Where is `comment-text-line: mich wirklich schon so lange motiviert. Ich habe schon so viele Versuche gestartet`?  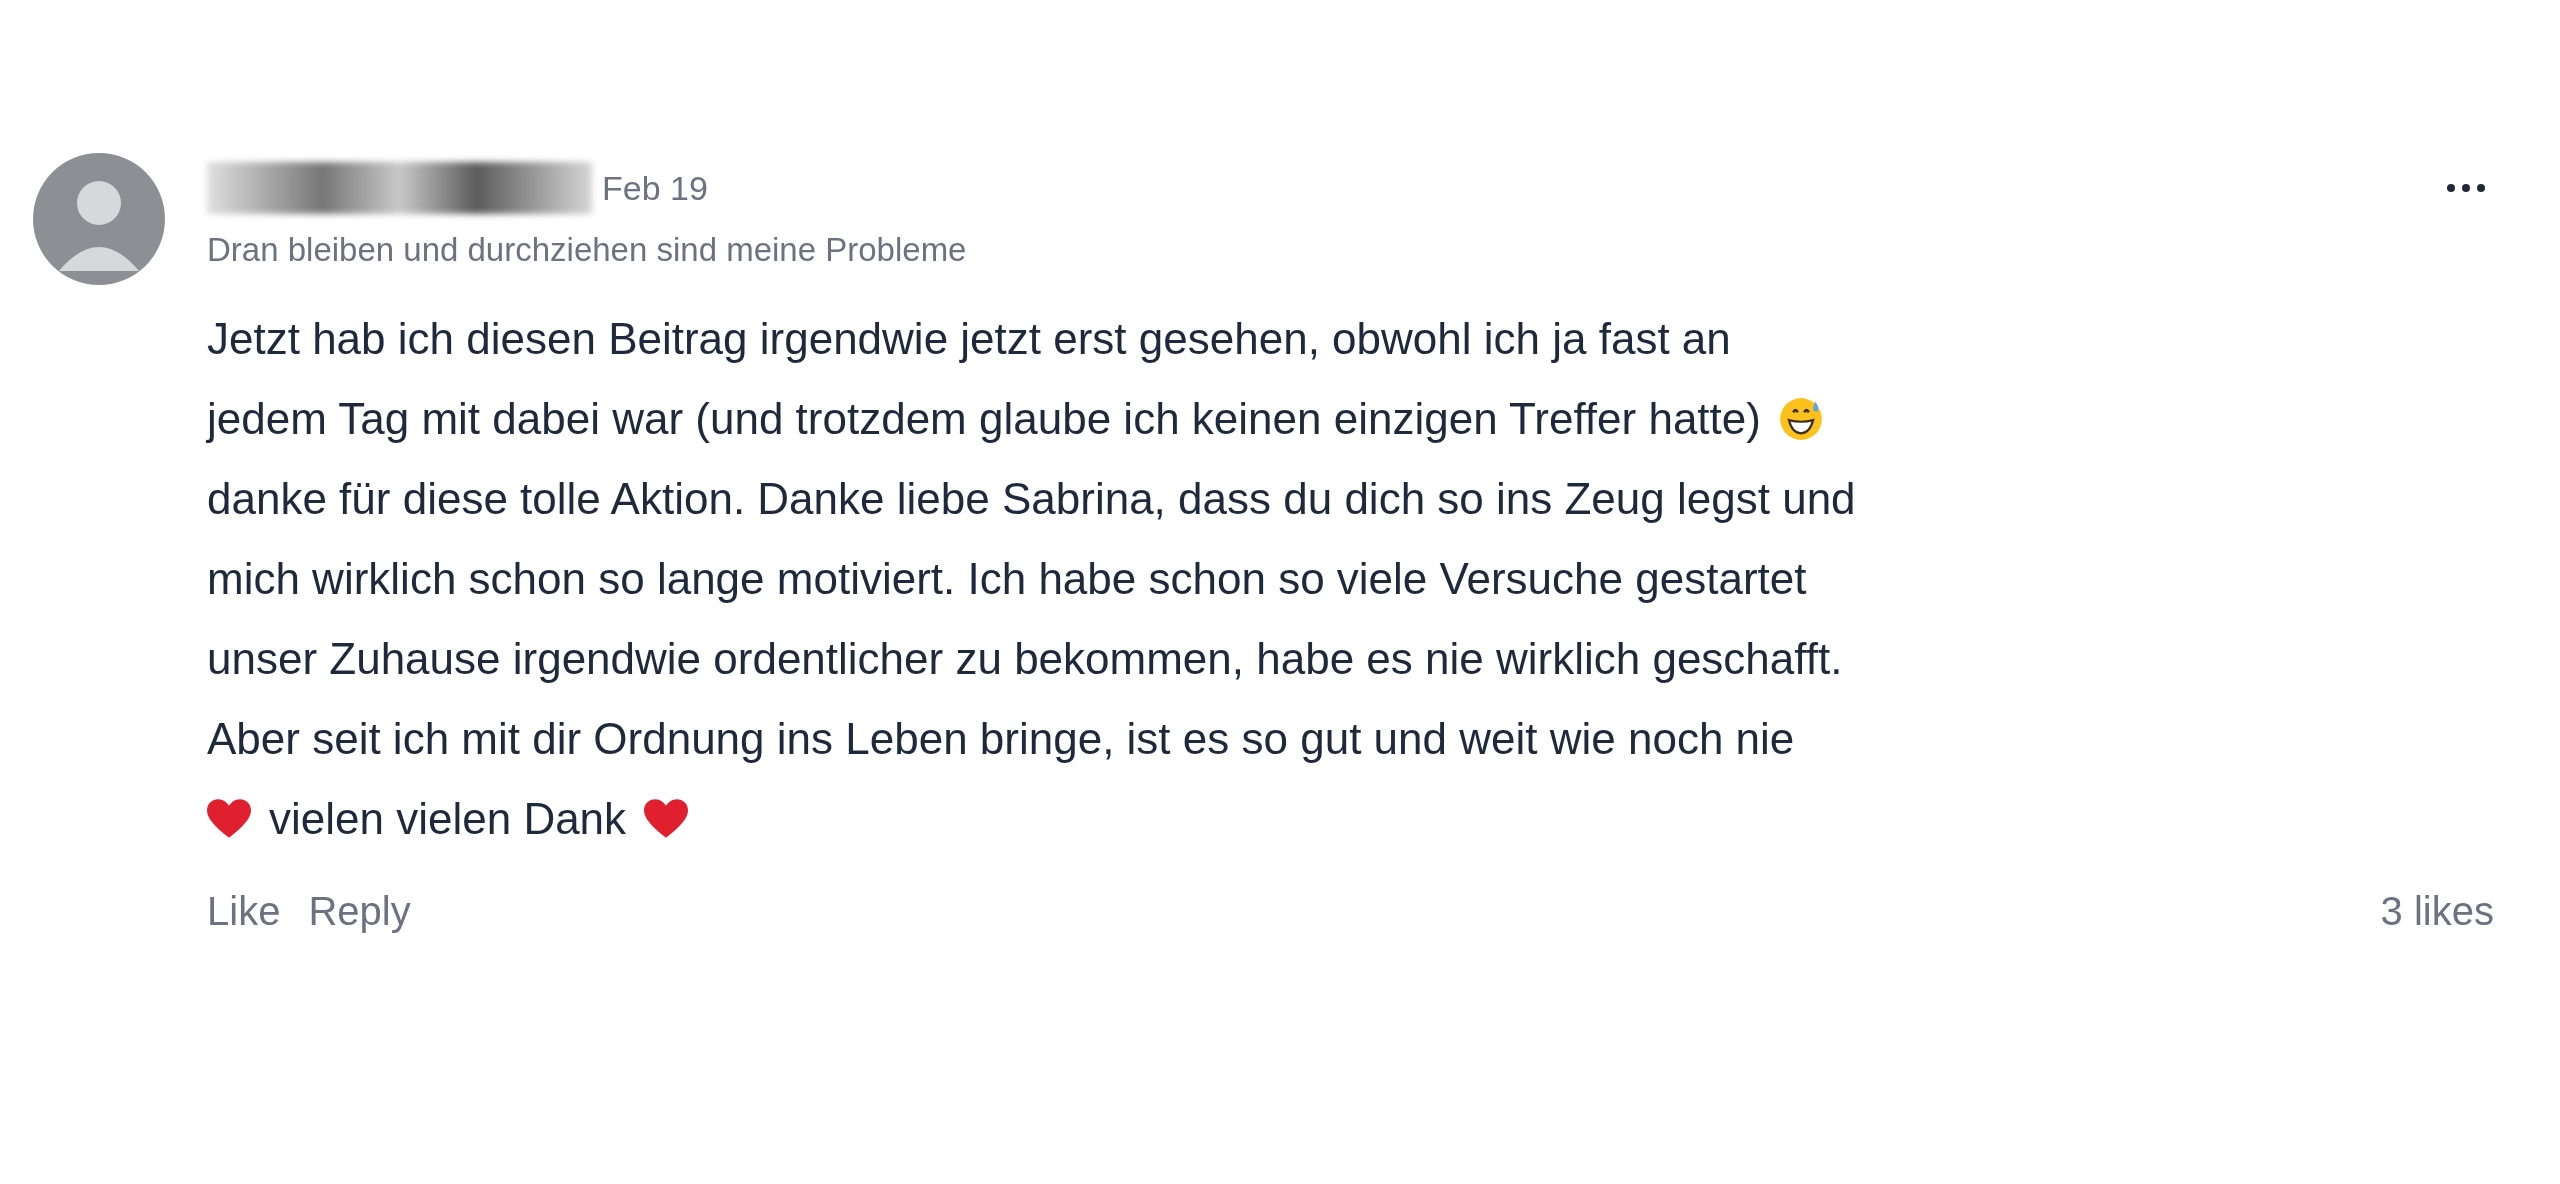
comment-text-line: mich wirklich schon so lange motiviert. Ich habe schon so viele Versuche gestartet is located at coordinates (1007, 579).